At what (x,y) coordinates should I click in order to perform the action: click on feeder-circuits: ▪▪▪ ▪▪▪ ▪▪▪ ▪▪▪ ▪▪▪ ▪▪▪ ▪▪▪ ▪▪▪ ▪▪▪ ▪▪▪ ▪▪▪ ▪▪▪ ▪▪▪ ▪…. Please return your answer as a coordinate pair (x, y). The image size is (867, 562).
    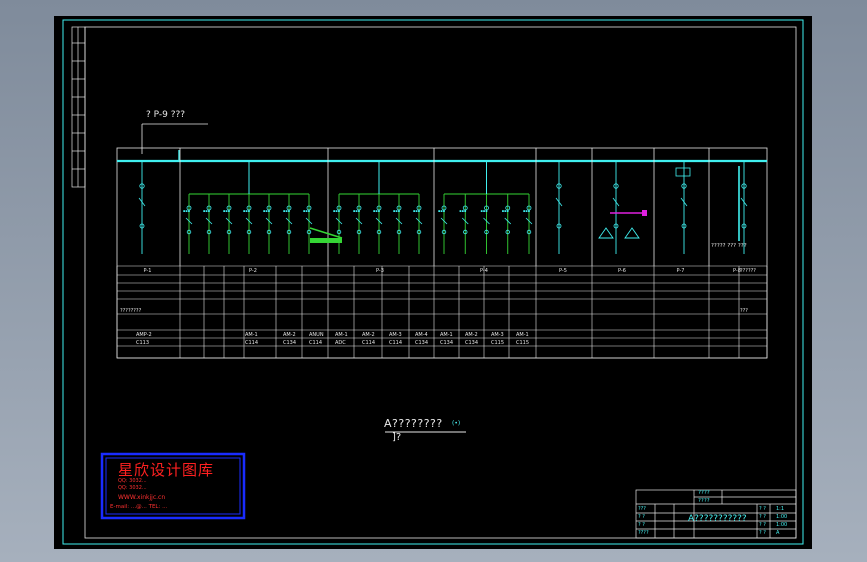
    Looking at the image, I should click on (443, 207).